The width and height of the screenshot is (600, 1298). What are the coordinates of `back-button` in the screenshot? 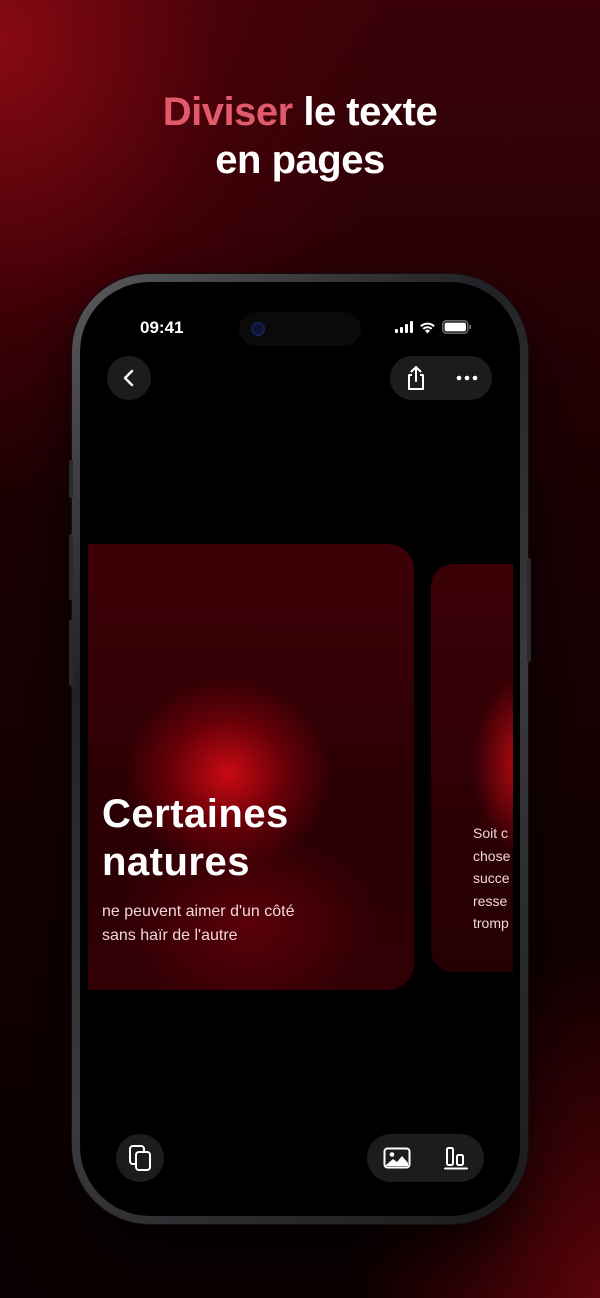 It's located at (129, 378).